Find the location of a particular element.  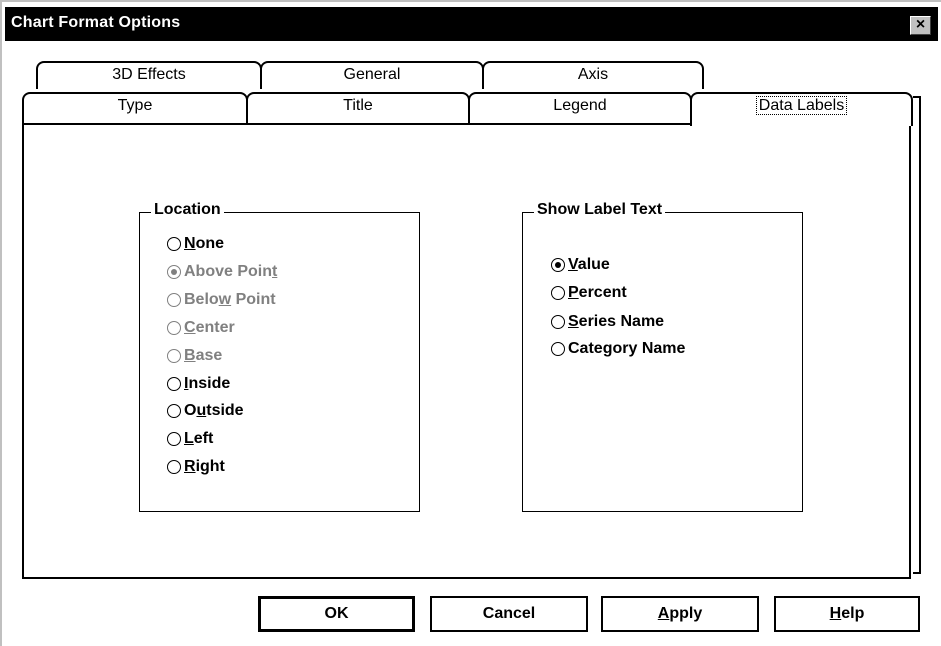

tab-3d-effects: 3D Effects is located at coordinates (149, 75).